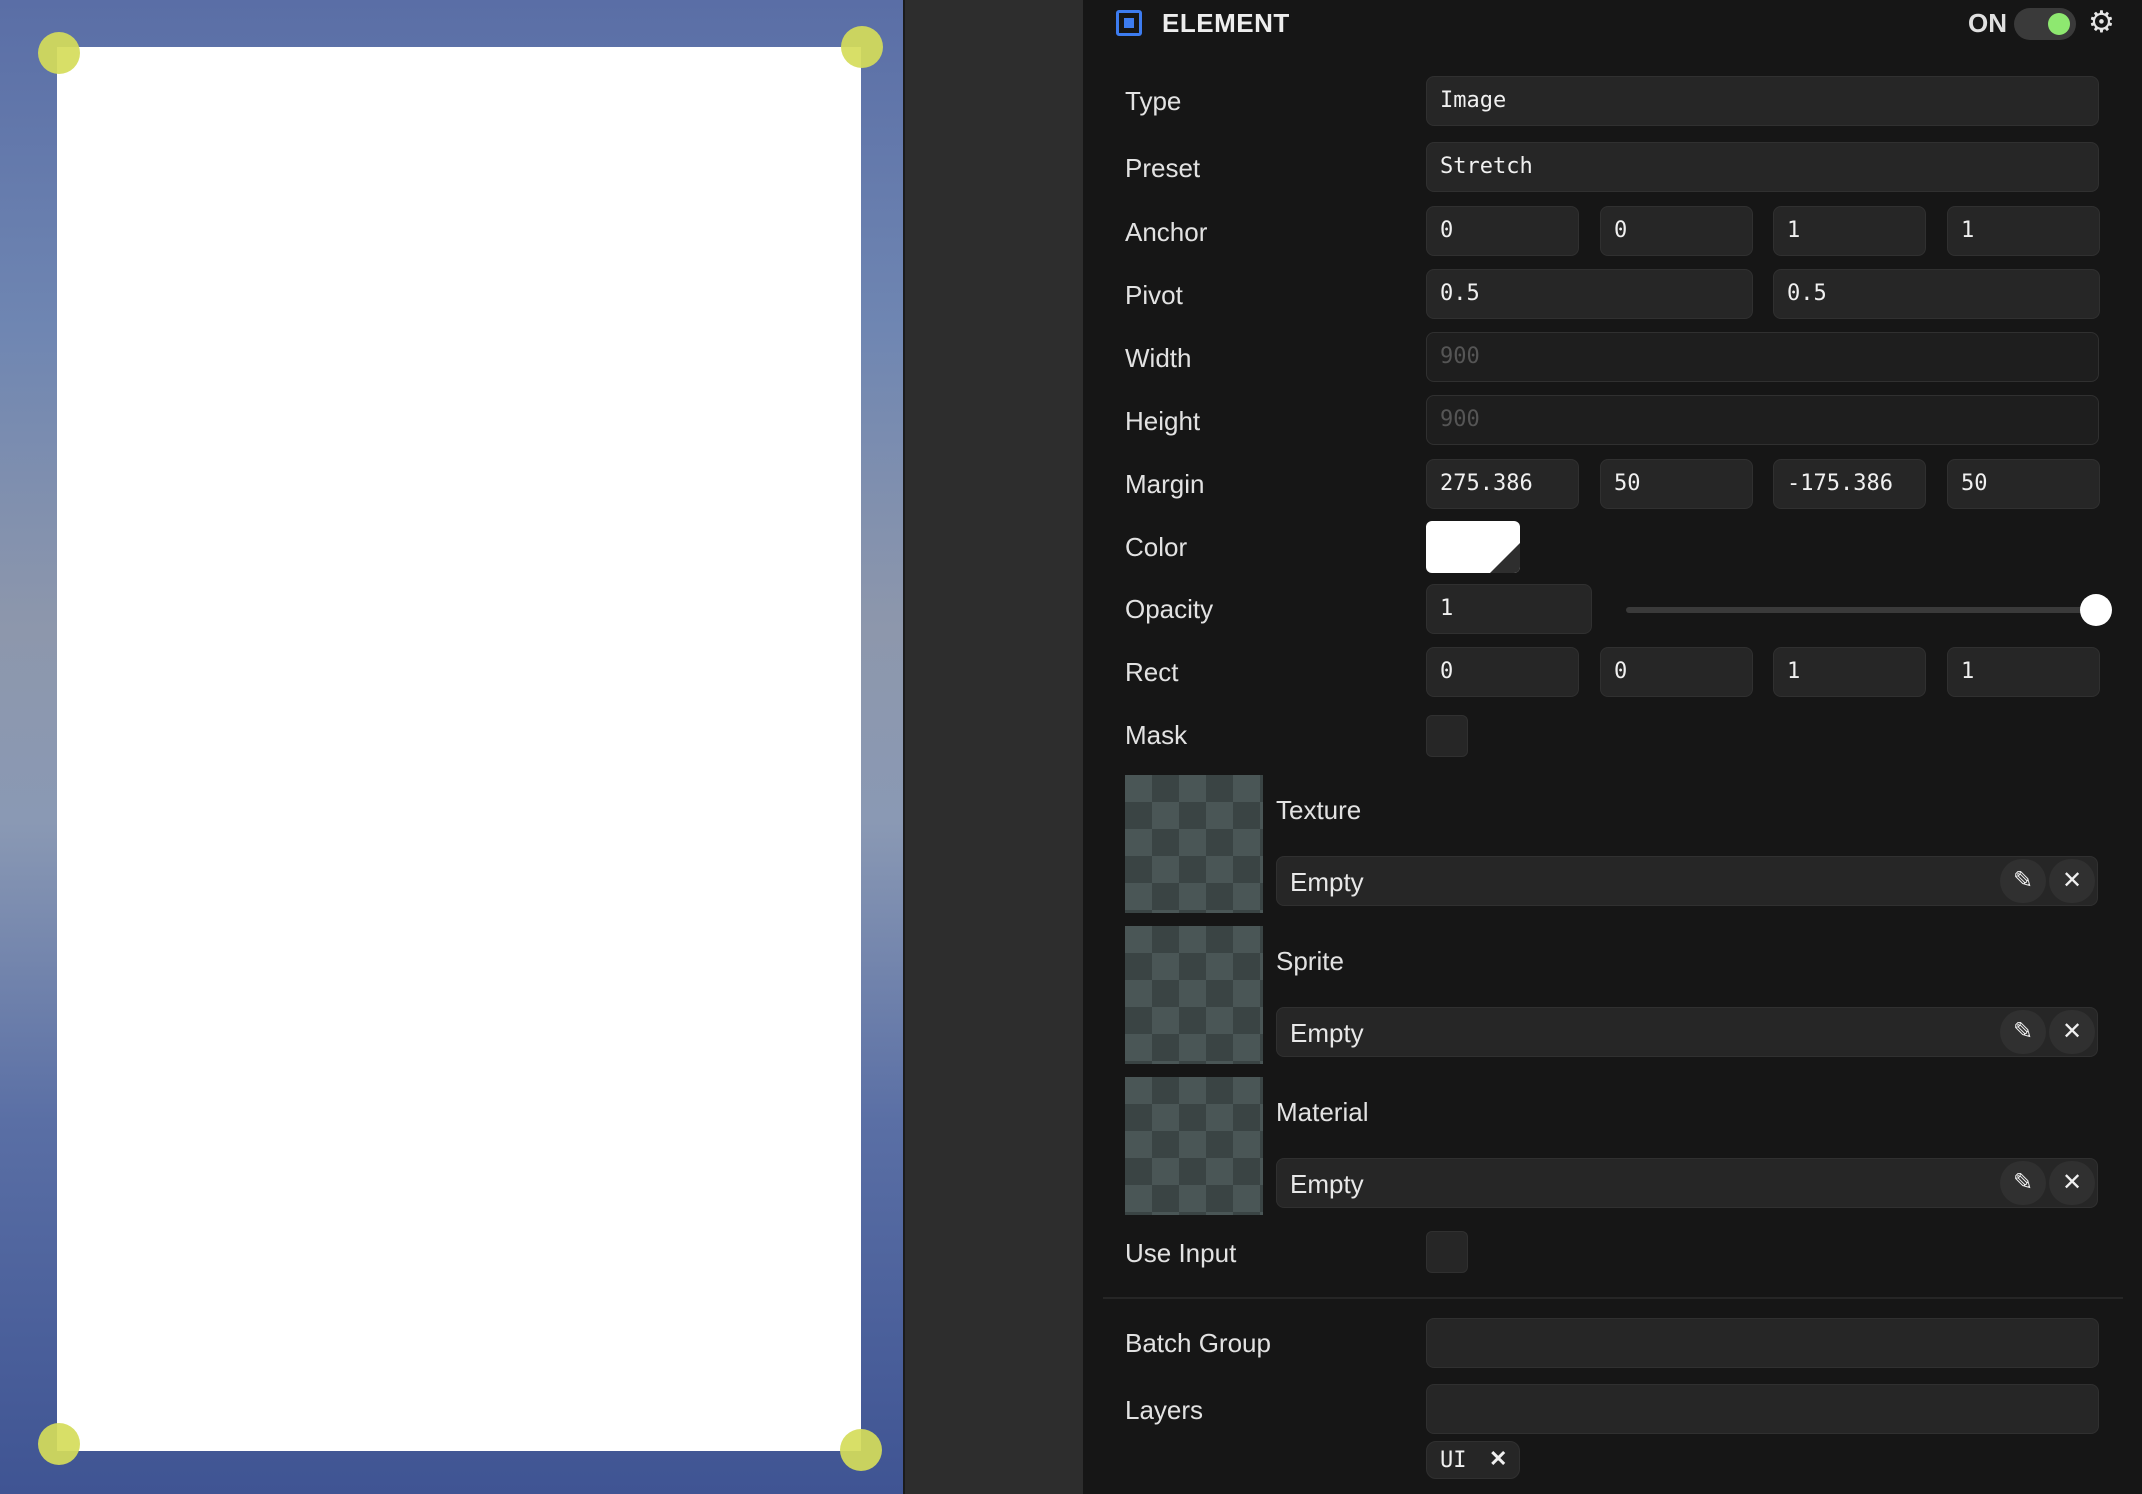 Image resolution: width=2142 pixels, height=1494 pixels. I want to click on enabled-toggle, so click(2045, 24).